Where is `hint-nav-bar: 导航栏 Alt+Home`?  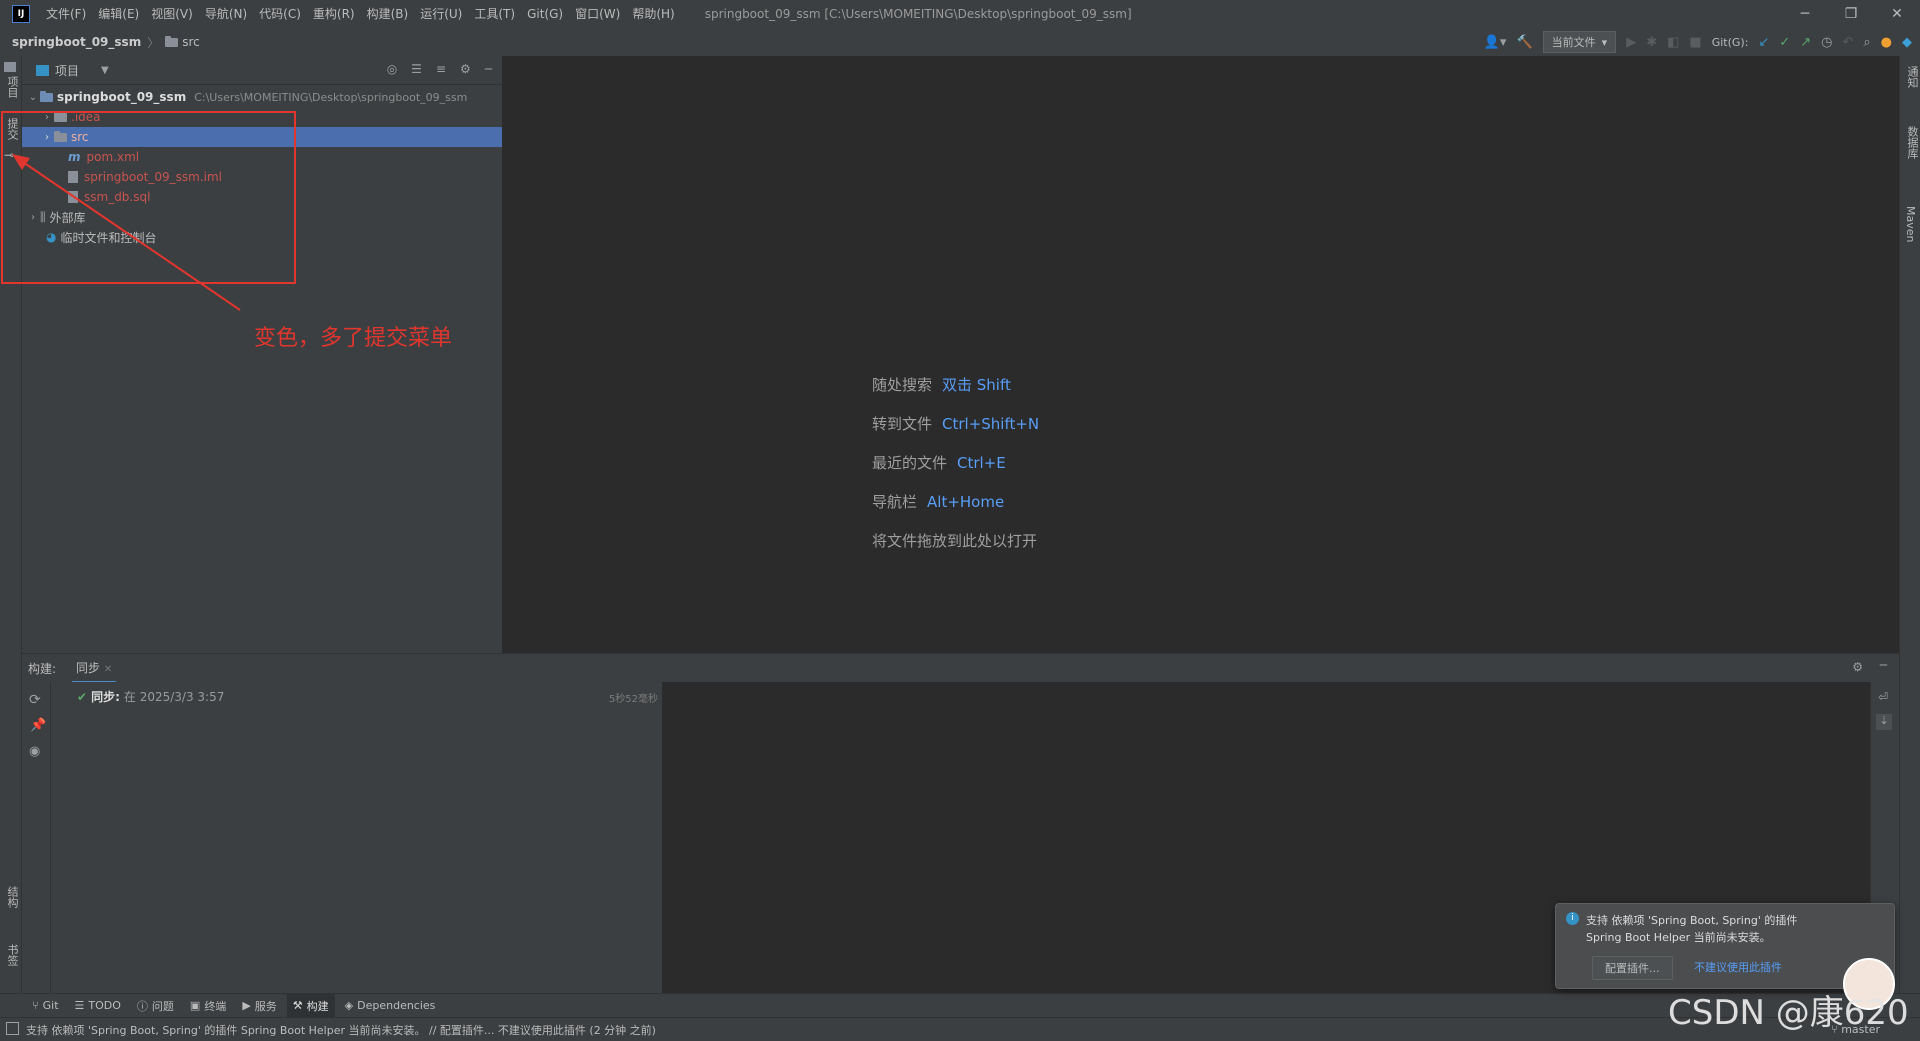 hint-nav-bar: 导航栏 Alt+Home is located at coordinates (938, 501).